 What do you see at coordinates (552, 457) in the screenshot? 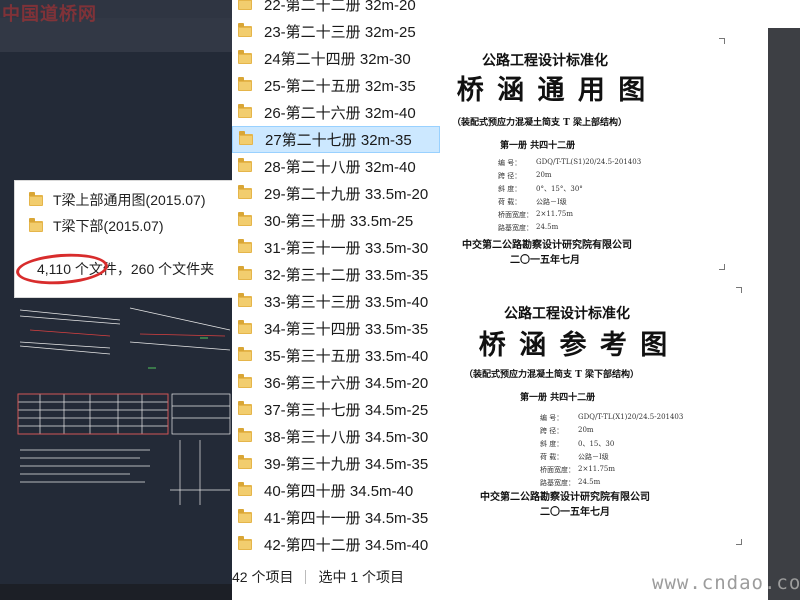
I see `spec-key: 荷 载：` at bounding box center [552, 457].